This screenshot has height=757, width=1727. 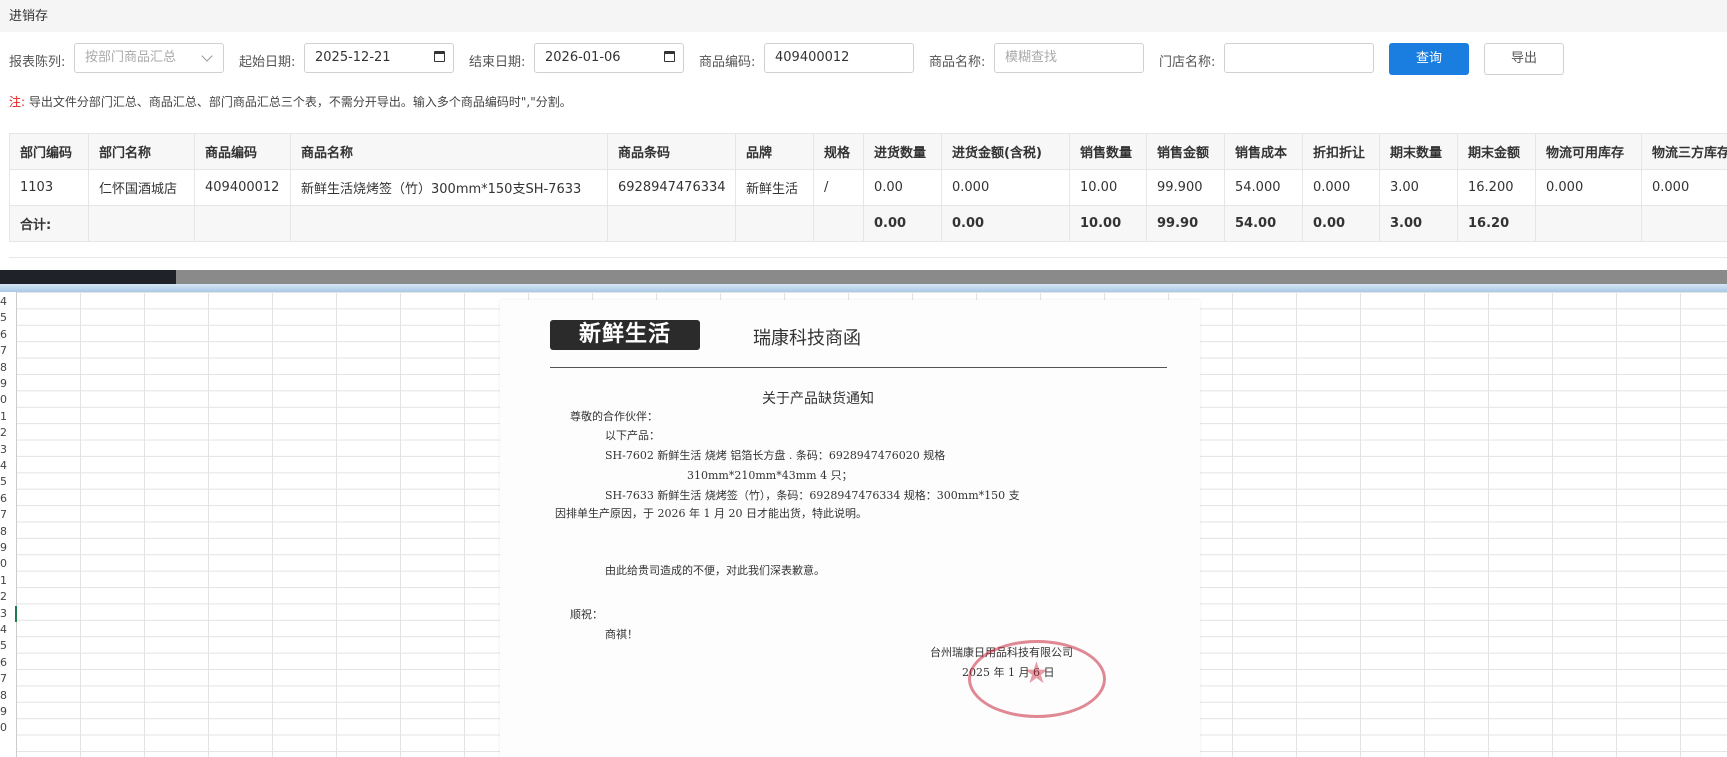 I want to click on company-seal-stamp: ★, so click(x=1037, y=679).